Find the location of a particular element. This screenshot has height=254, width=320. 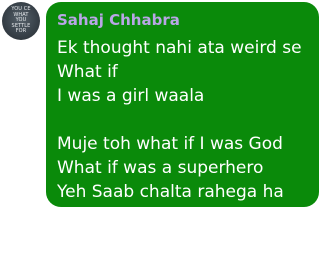

message-line: What if was a superhero is located at coordinates (160, 168).